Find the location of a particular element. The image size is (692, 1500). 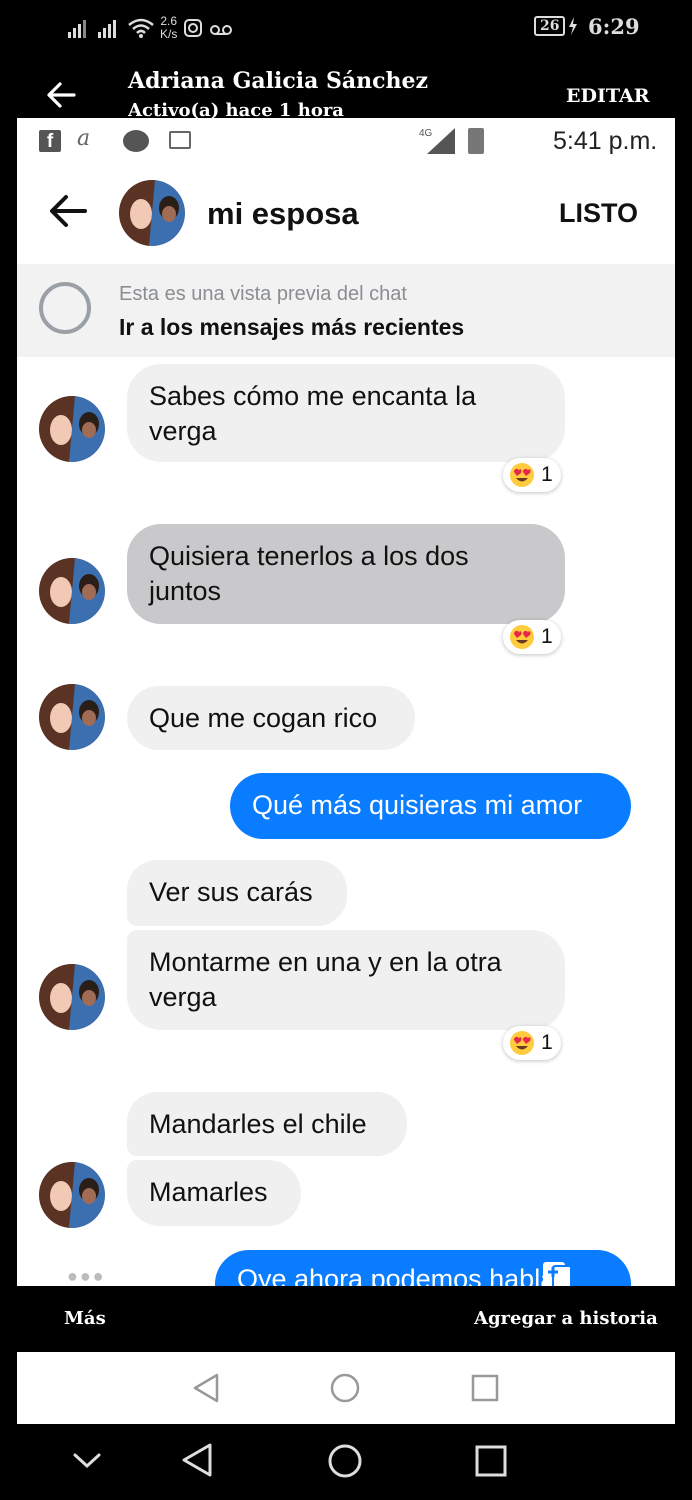

inner-nav-bar is located at coordinates (346, 1388).